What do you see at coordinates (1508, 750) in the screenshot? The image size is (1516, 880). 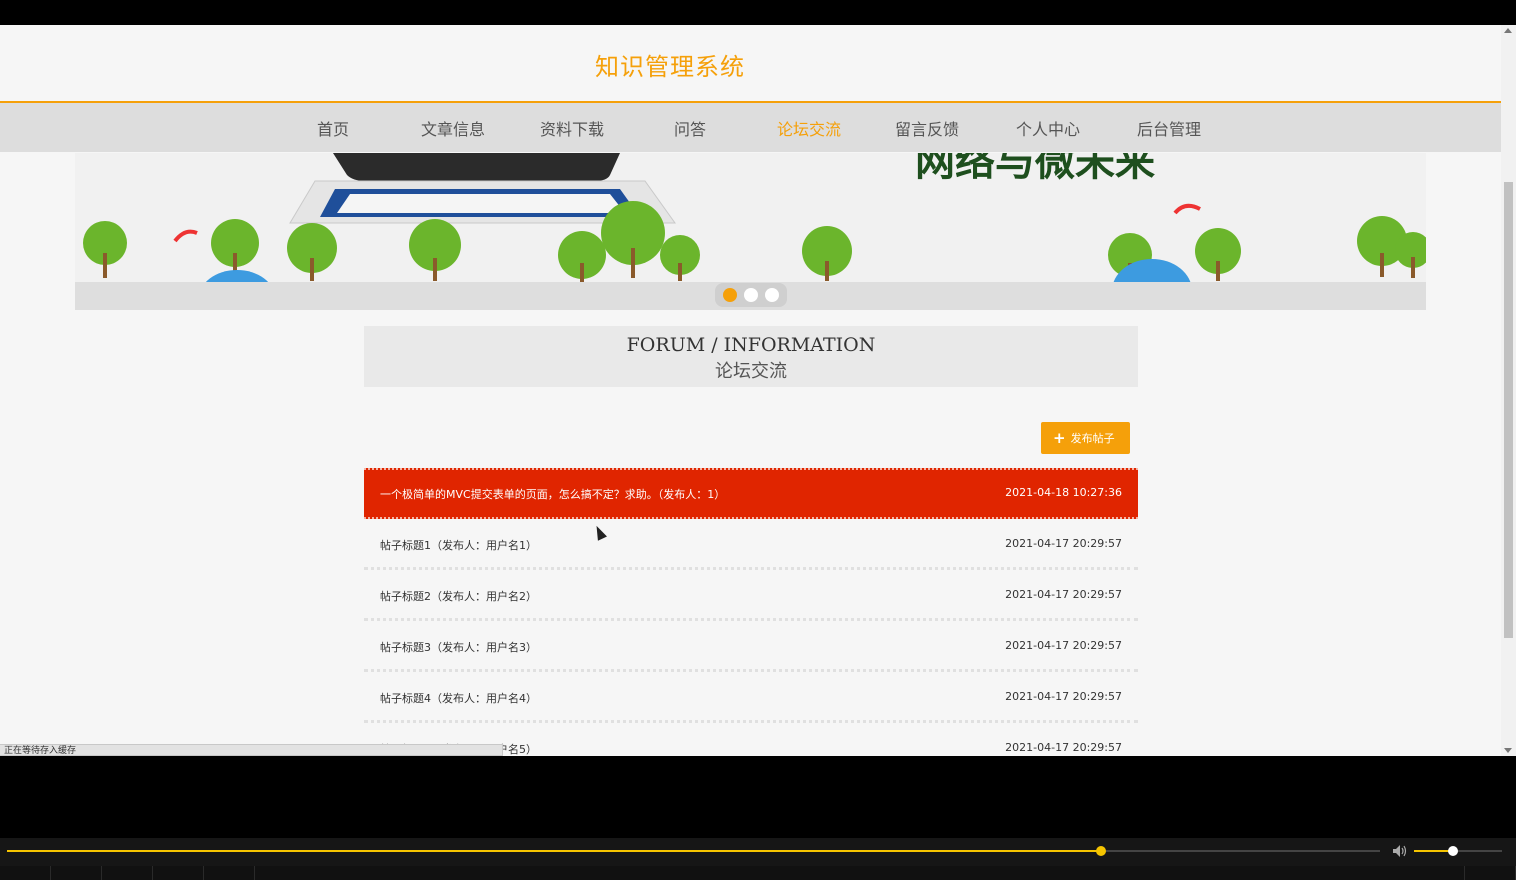 I see `scroll-down-icon` at bounding box center [1508, 750].